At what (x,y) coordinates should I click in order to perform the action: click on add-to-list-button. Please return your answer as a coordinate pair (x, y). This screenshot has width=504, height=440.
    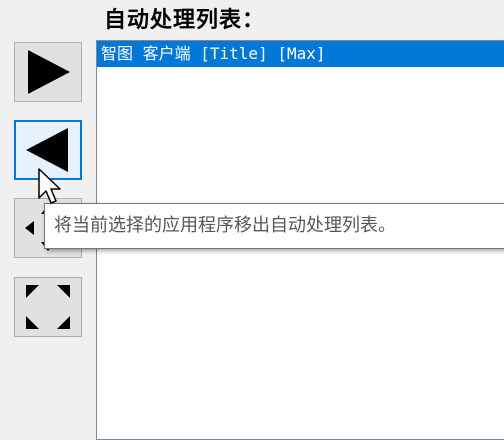
    Looking at the image, I should click on (48, 72).